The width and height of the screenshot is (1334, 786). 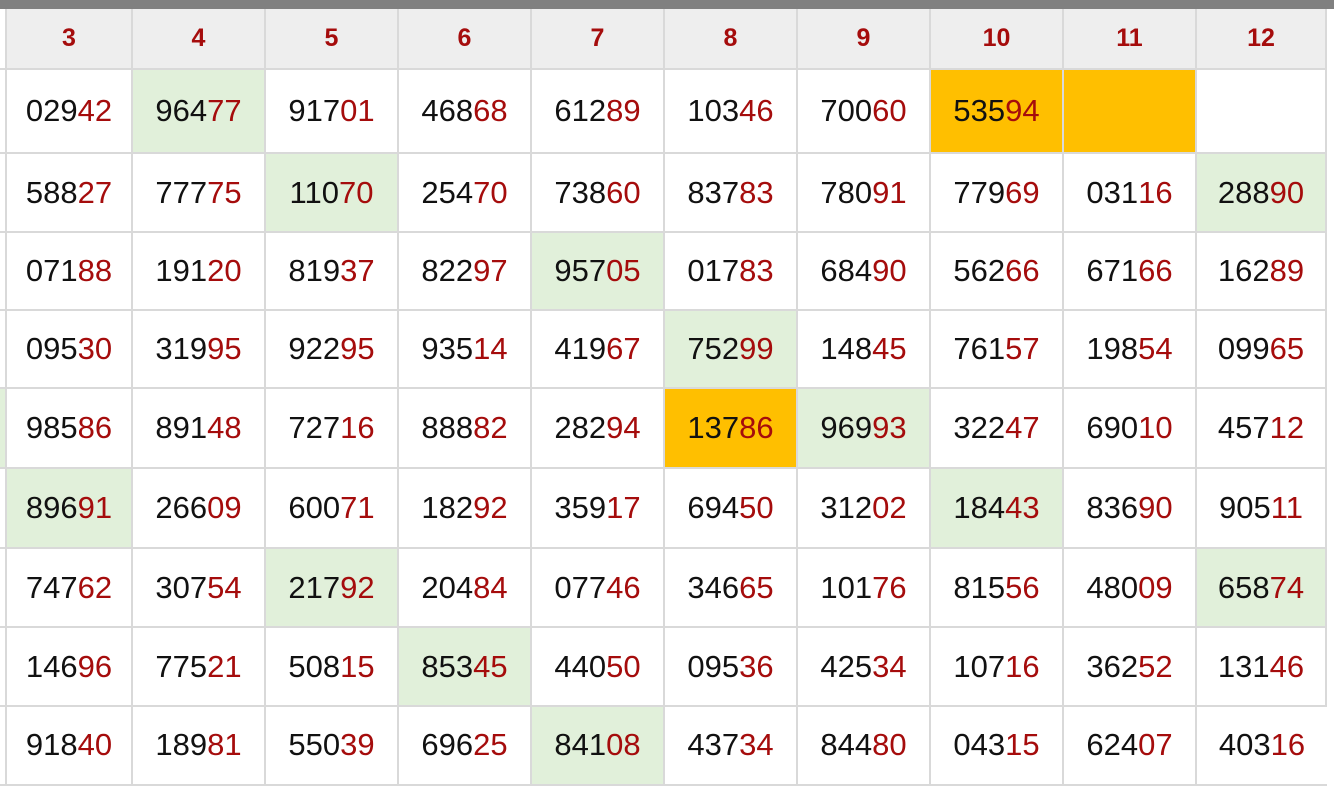 I want to click on number-cell: 935 14, so click(x=465, y=350).